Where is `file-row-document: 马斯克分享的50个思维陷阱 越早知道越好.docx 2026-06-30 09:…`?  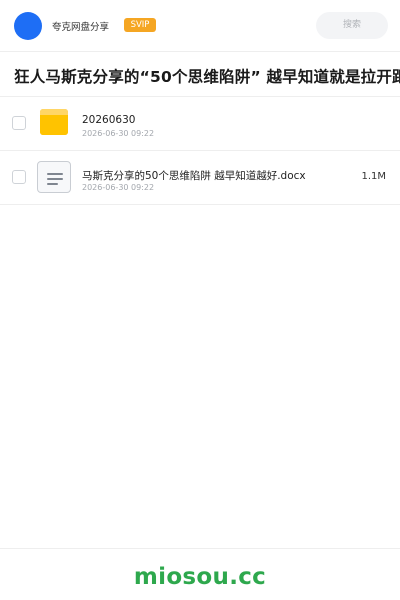
file-row-document: 马斯克分享的50个思维陷阱 越早知道越好.docx 2026-06-30 09:… is located at coordinates (200, 178).